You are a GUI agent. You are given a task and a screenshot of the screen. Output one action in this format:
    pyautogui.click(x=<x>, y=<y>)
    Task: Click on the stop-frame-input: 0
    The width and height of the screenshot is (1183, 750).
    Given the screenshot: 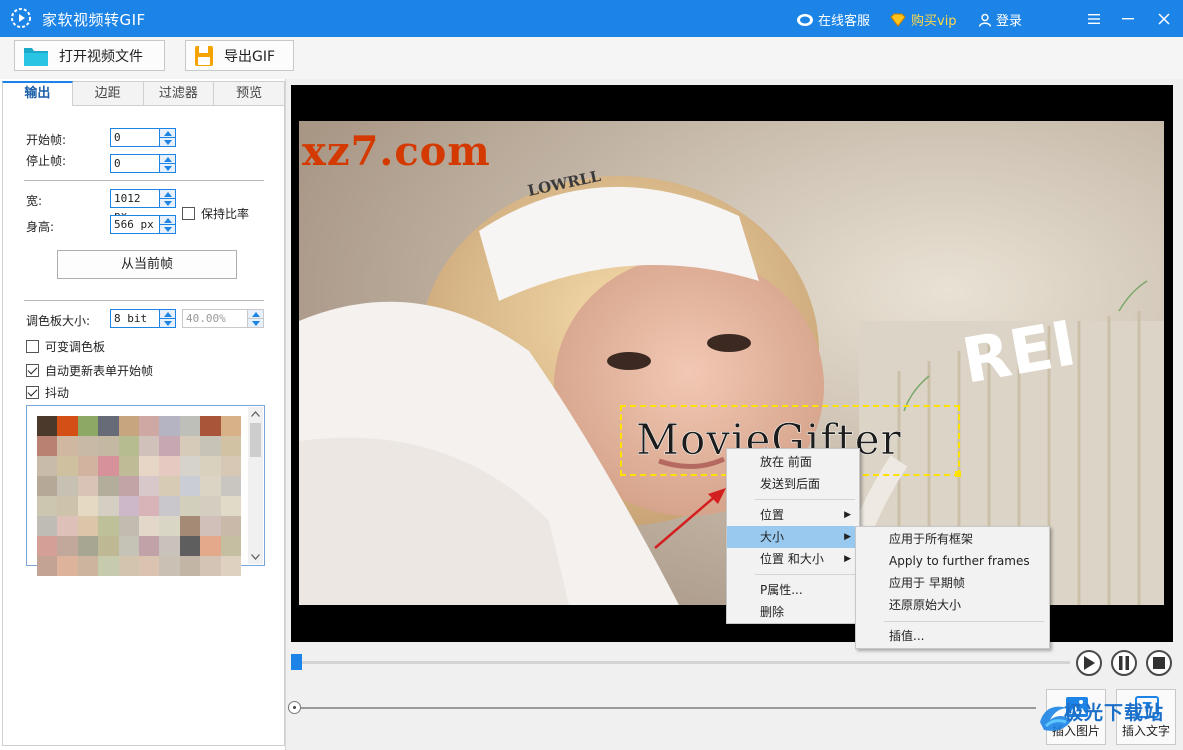 What is the action you would take?
    pyautogui.click(x=135, y=163)
    